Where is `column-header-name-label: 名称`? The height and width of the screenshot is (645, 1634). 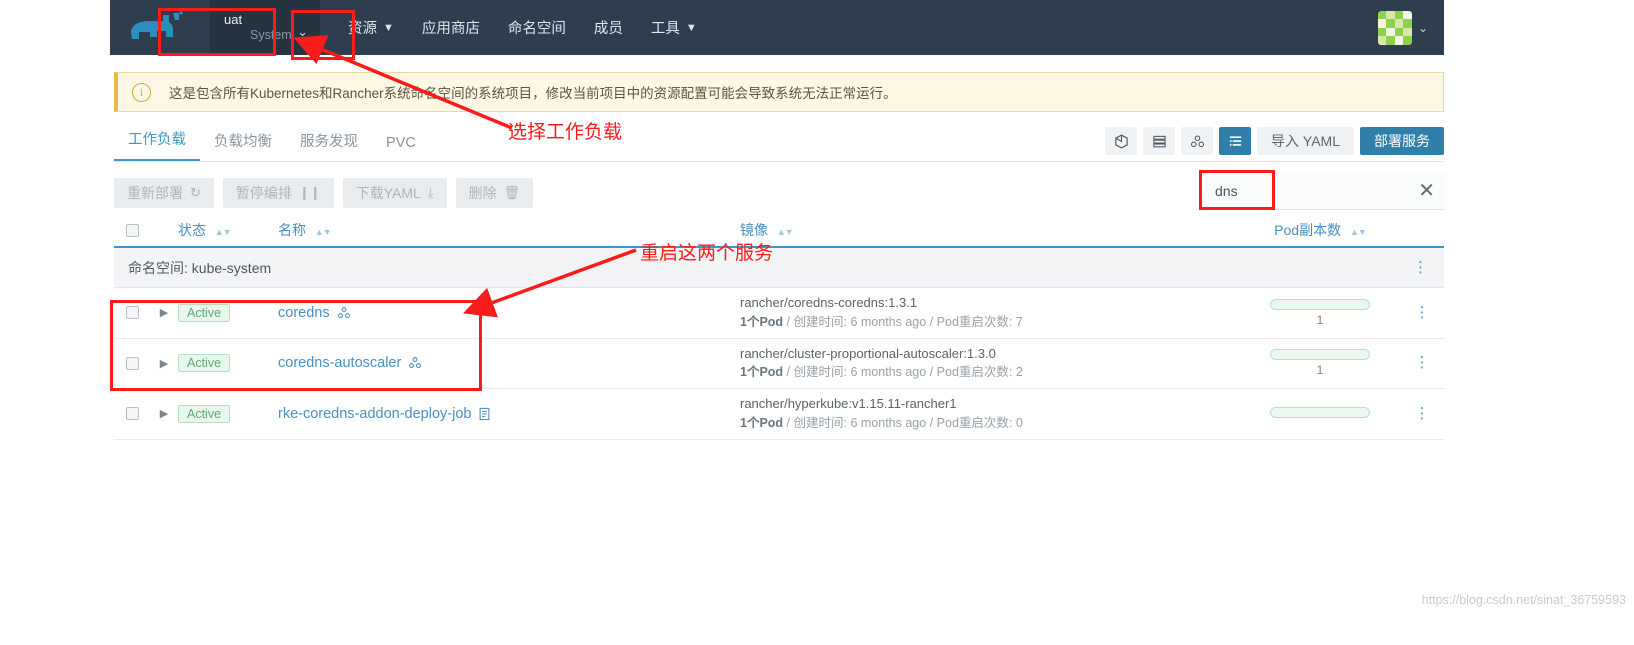 column-header-name-label: 名称 is located at coordinates (292, 230).